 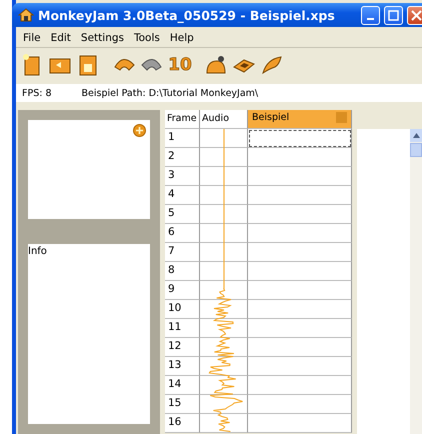 I want to click on frame-cell: 8, so click(x=182, y=271).